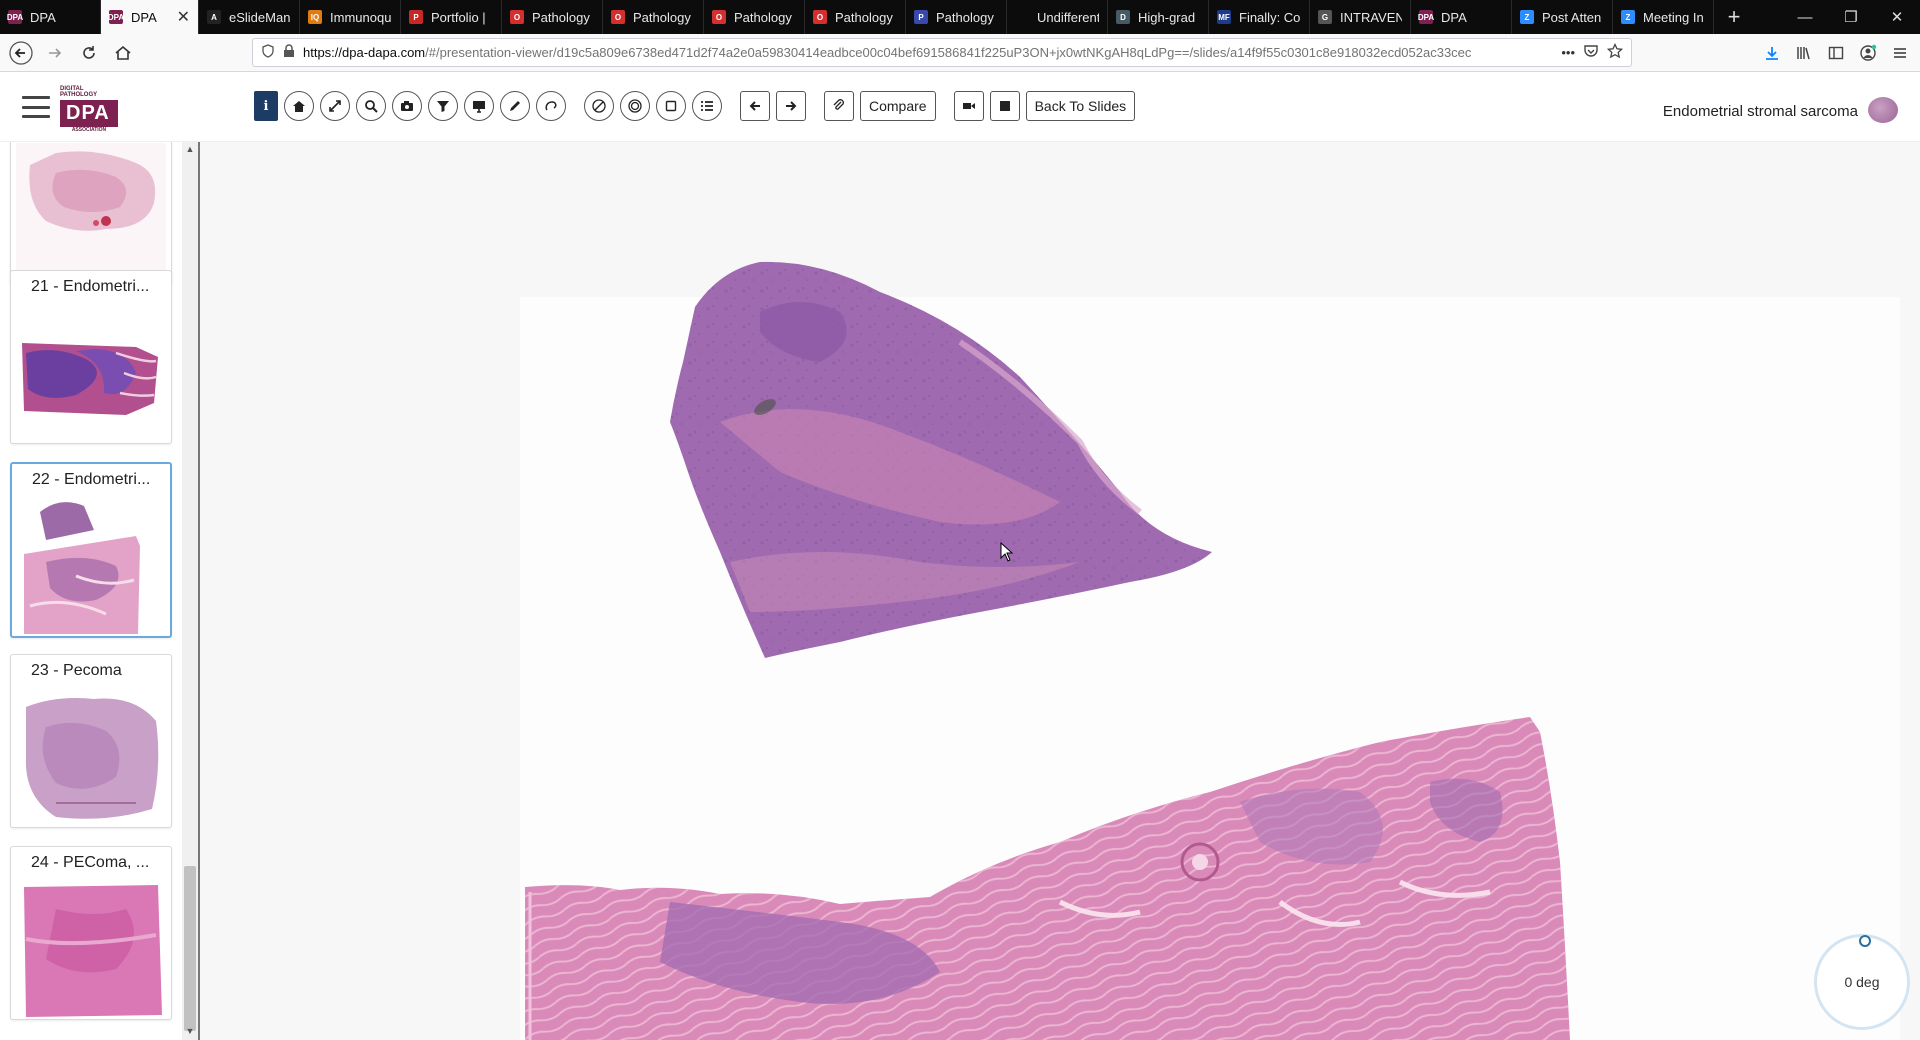 The height and width of the screenshot is (1040, 1920). I want to click on tab-favicon-icon, so click(1022, 17).